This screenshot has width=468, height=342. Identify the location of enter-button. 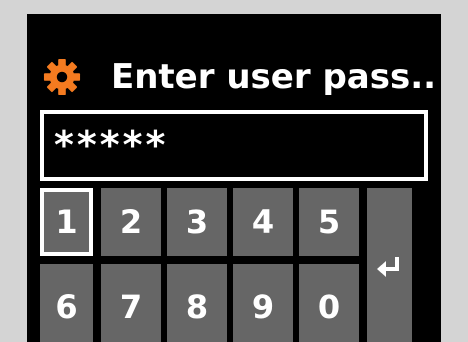
(389, 265).